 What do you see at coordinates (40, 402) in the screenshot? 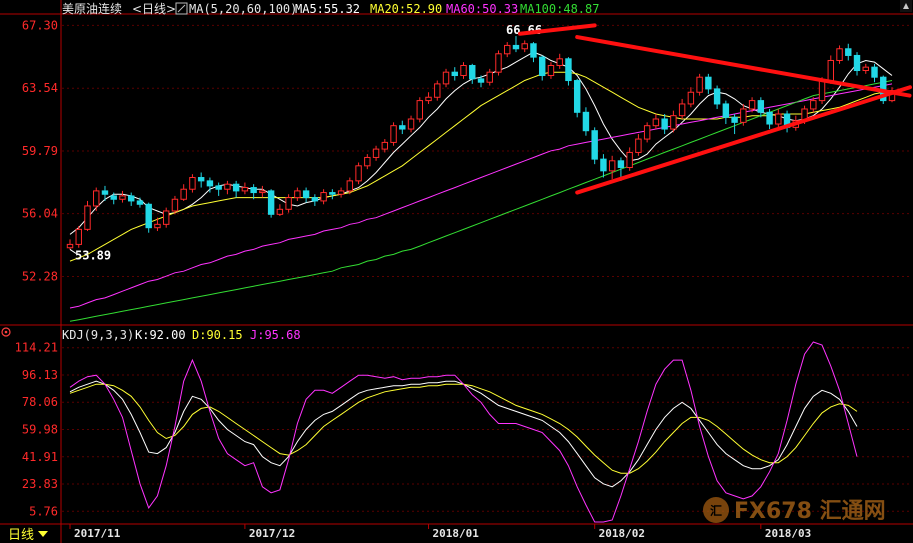
I see `kdj-y-tick: 78.06` at bounding box center [40, 402].